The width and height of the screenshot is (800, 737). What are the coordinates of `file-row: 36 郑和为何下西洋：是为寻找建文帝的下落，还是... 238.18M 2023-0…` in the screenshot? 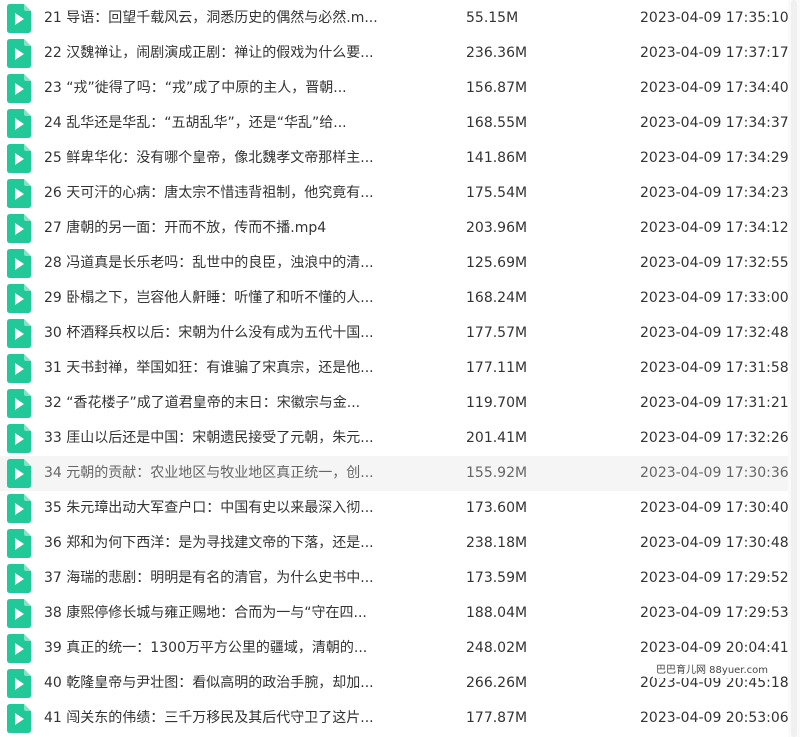 It's located at (394, 543).